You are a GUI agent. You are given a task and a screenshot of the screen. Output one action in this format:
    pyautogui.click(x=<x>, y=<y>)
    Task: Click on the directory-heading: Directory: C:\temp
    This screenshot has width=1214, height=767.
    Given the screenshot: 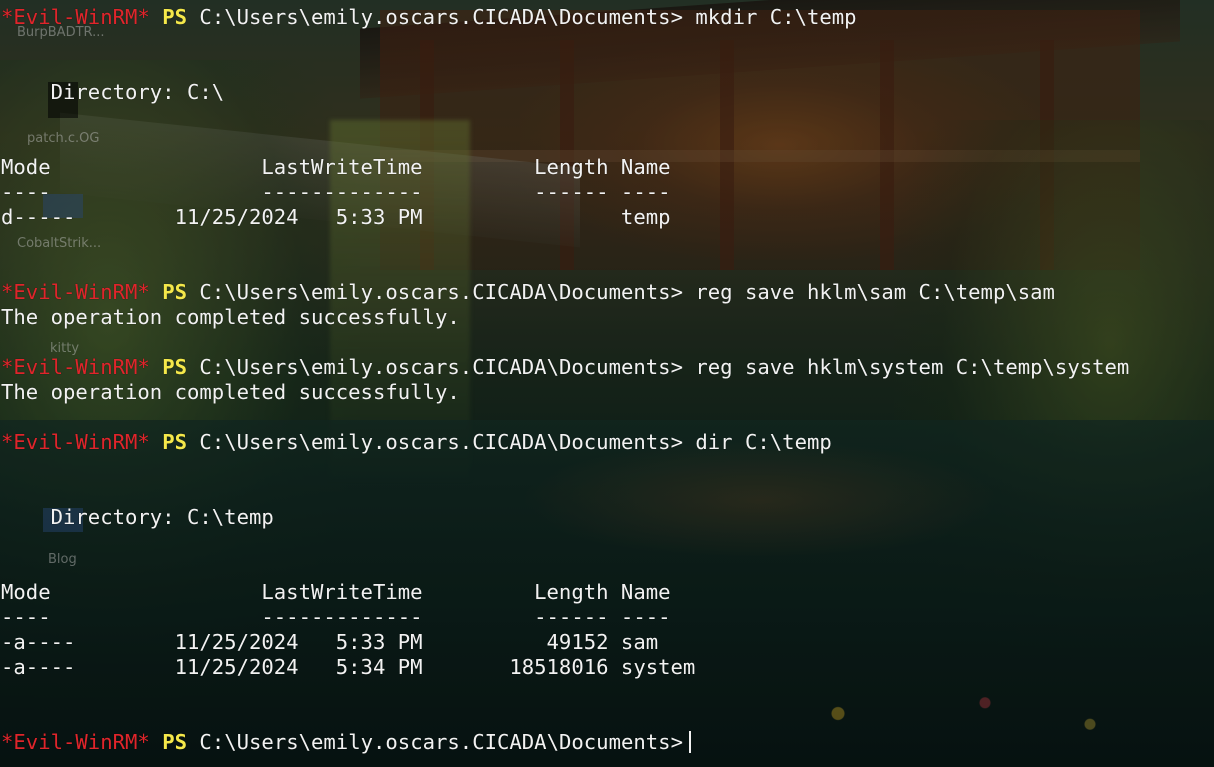 What is the action you would take?
    pyautogui.click(x=137, y=517)
    